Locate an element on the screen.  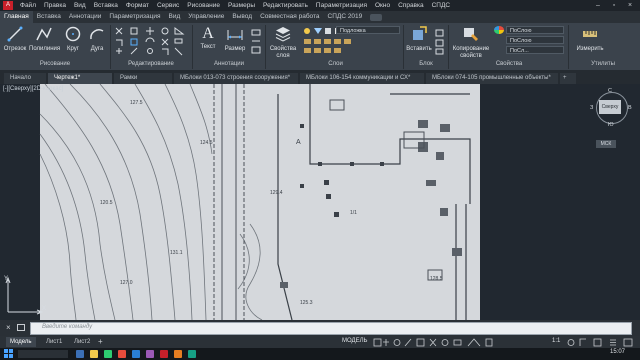
panel-layers-label: Слои is located at coordinates (335, 64).